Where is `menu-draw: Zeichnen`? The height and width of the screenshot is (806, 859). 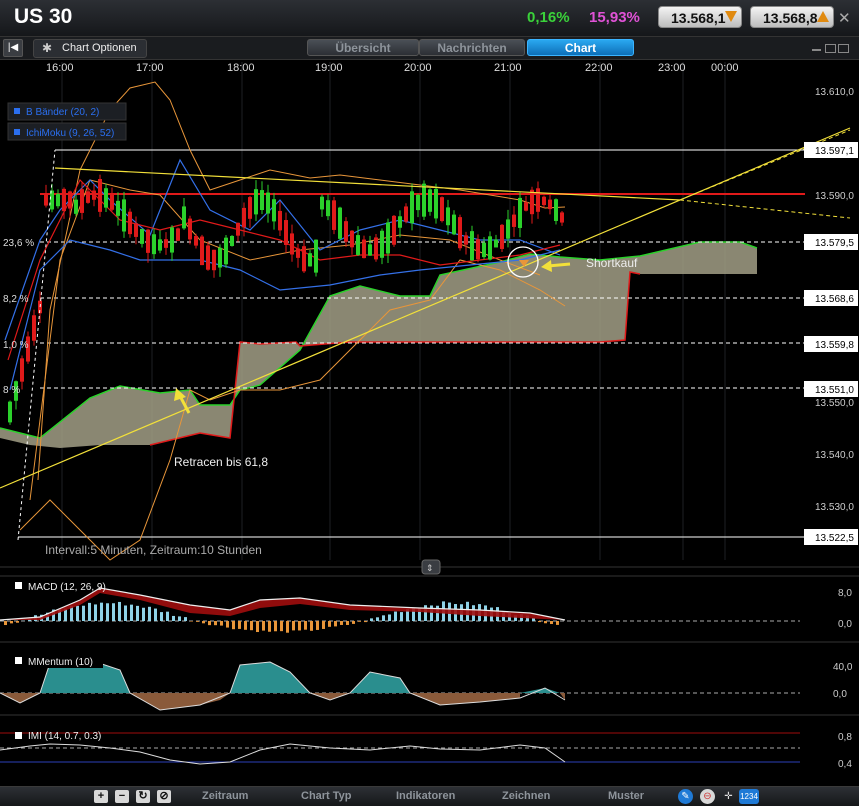 menu-draw: Zeichnen is located at coordinates (526, 796).